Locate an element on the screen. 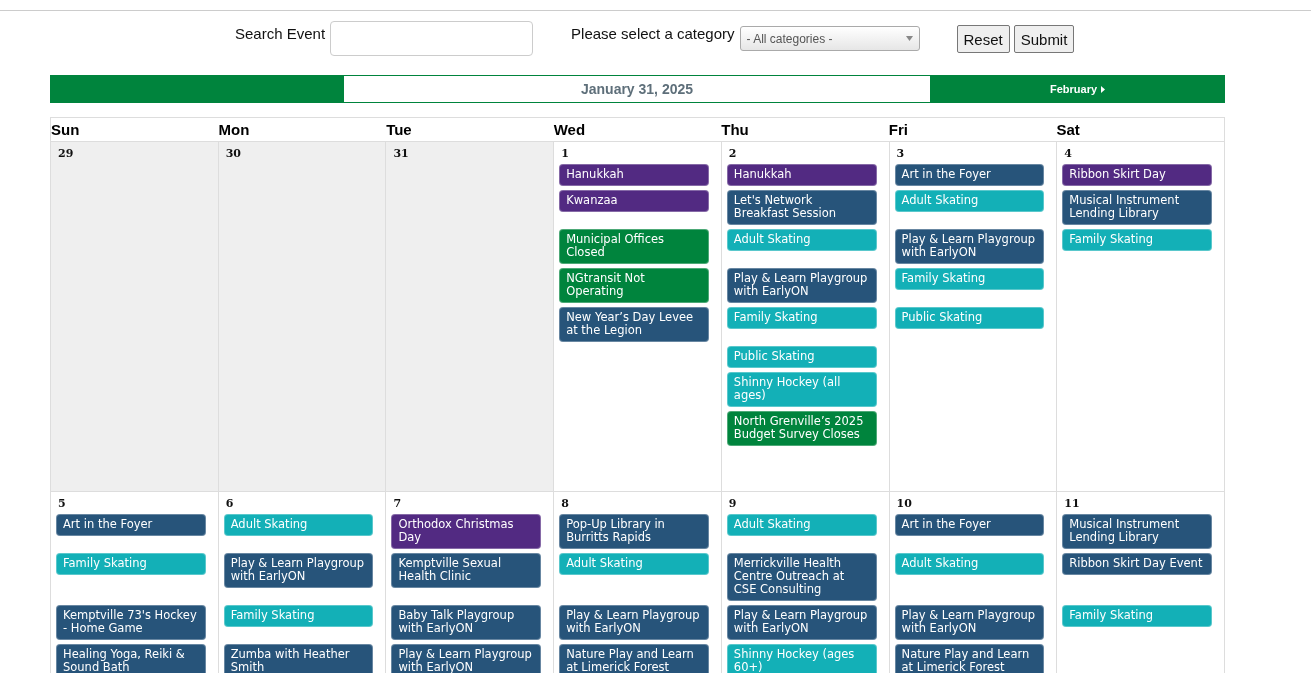  day-number: 7 is located at coordinates (397, 503).